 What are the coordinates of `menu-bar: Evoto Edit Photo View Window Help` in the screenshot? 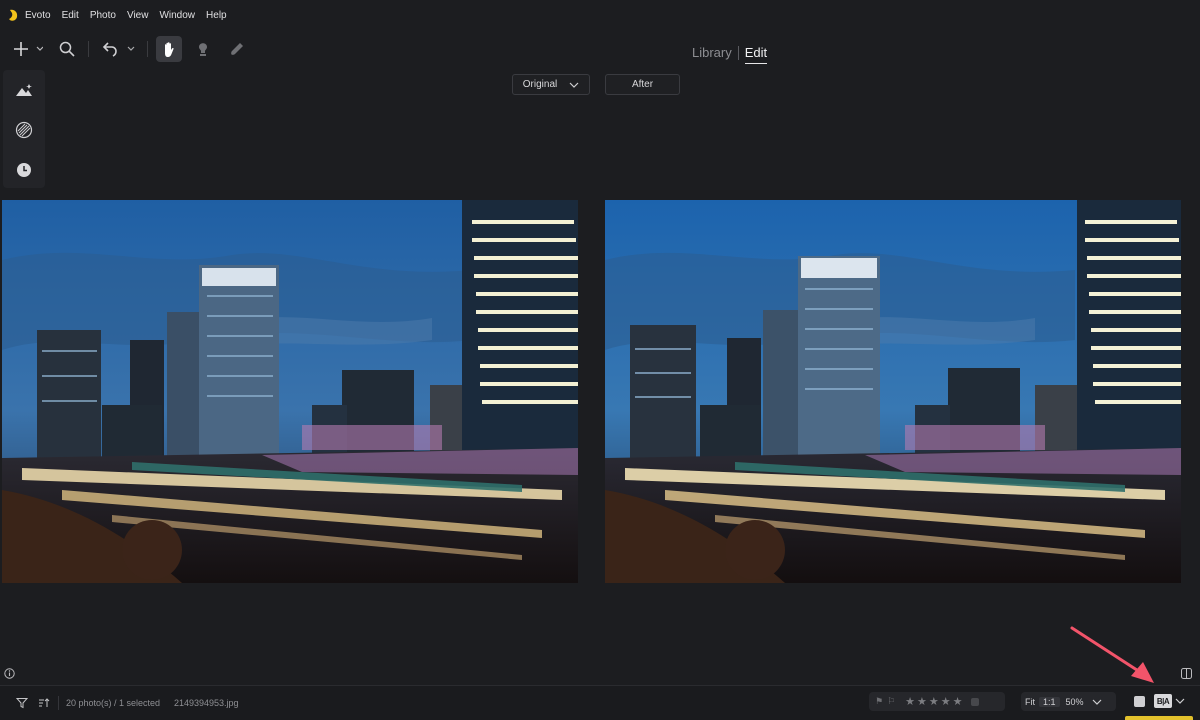 It's located at (600, 15).